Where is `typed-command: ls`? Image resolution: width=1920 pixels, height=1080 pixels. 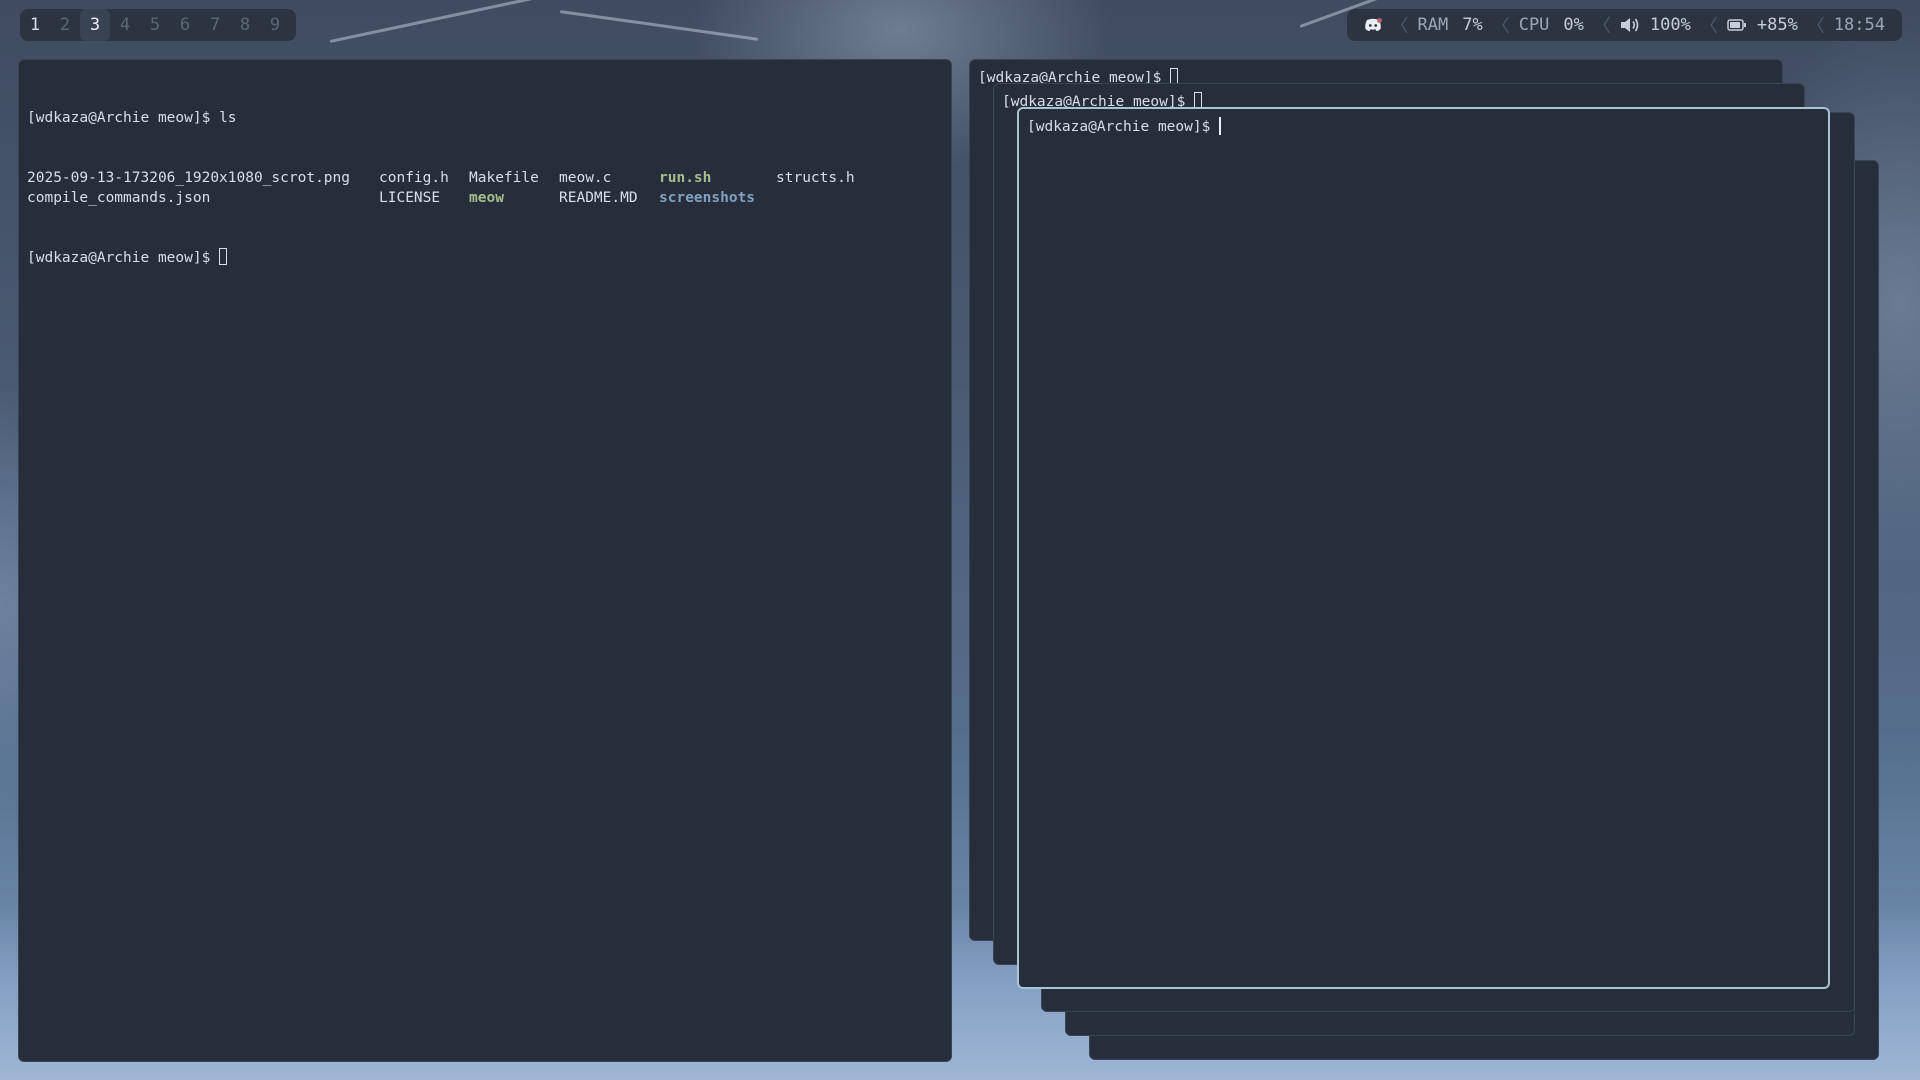 typed-command: ls is located at coordinates (228, 118).